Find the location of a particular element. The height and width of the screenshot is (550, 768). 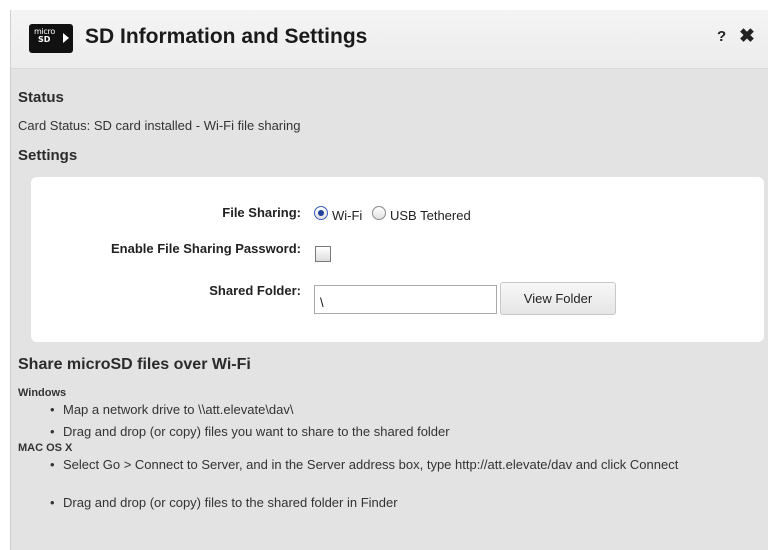

radio-wifi is located at coordinates (321, 213).